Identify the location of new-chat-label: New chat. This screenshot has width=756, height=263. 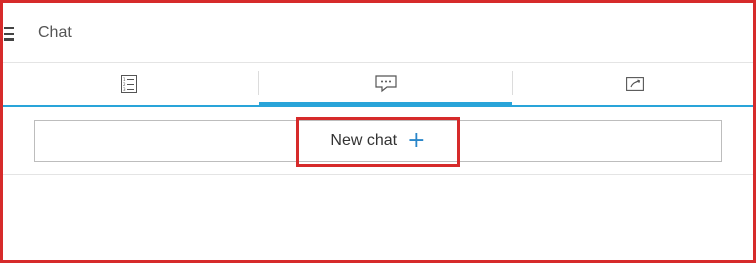
(364, 140).